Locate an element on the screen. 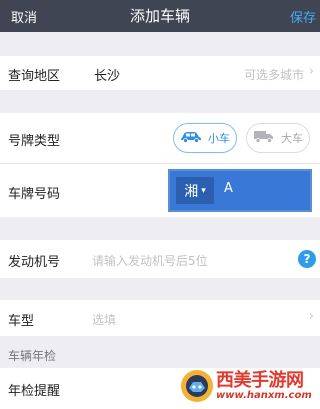 This screenshot has width=320, height=409. model-row: 车型 选填 › is located at coordinates (160, 318).